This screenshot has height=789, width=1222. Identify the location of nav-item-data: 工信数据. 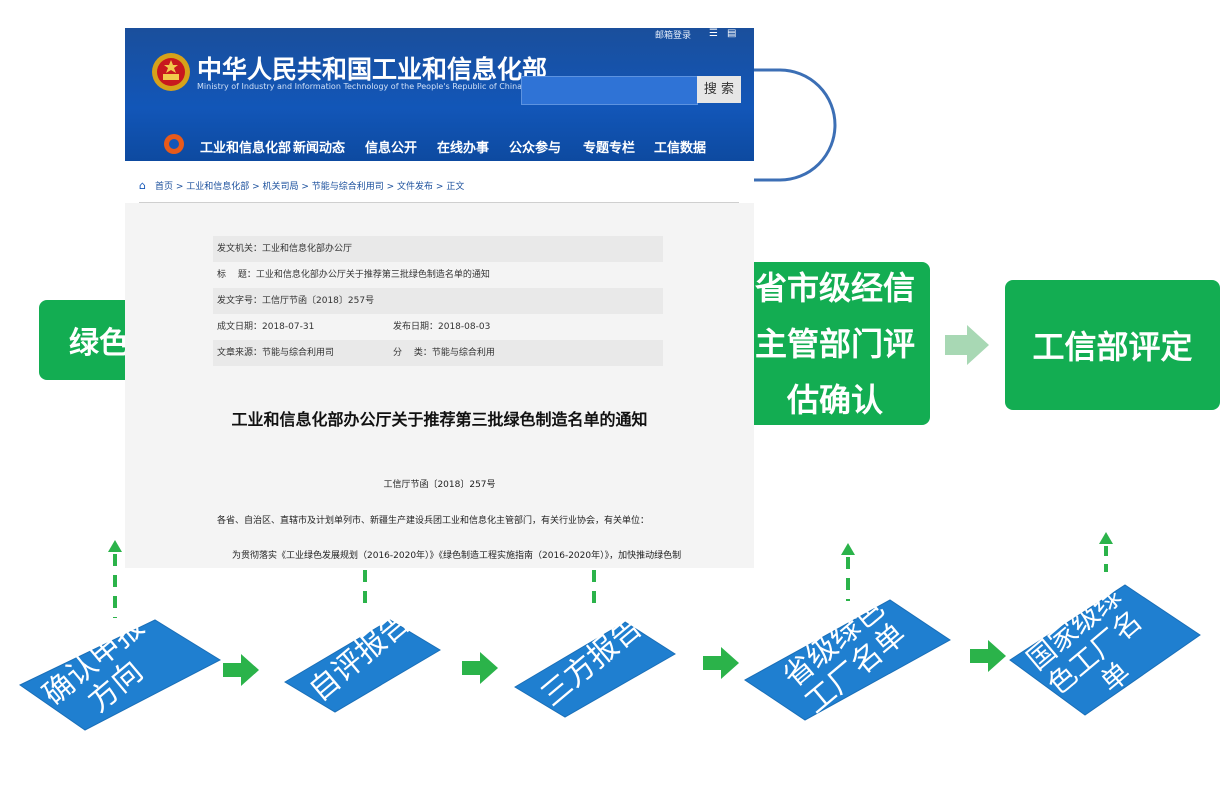
(680, 146).